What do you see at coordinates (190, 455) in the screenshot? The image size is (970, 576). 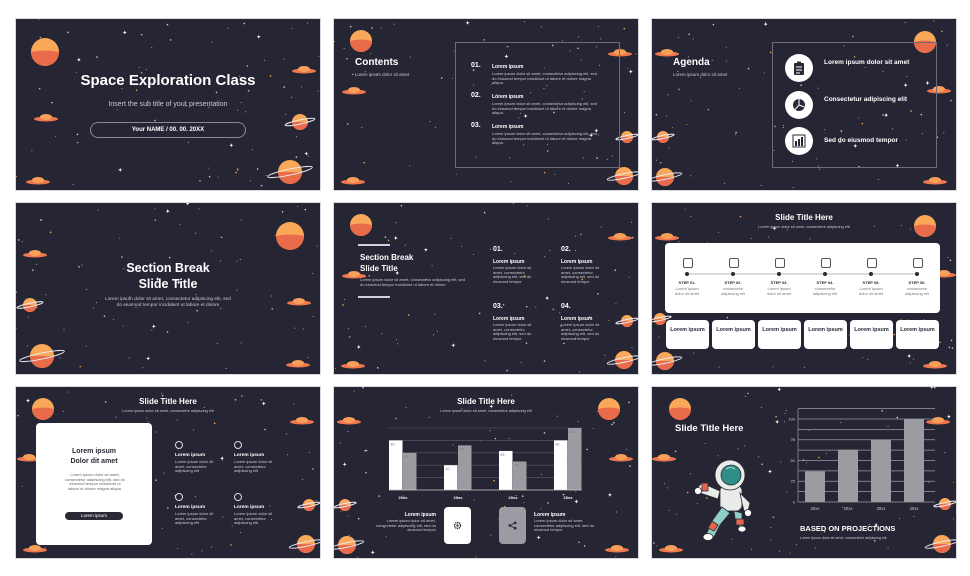 I see `item-title: Lorem ipsum` at bounding box center [190, 455].